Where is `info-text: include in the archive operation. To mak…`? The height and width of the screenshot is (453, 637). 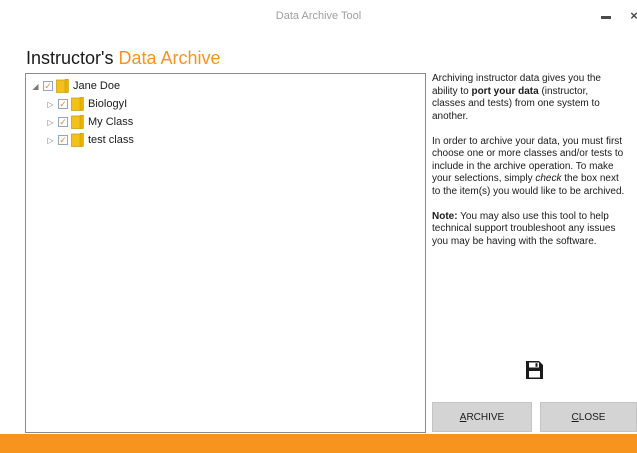 info-text: include in the archive operation. To mak… is located at coordinates (523, 166).